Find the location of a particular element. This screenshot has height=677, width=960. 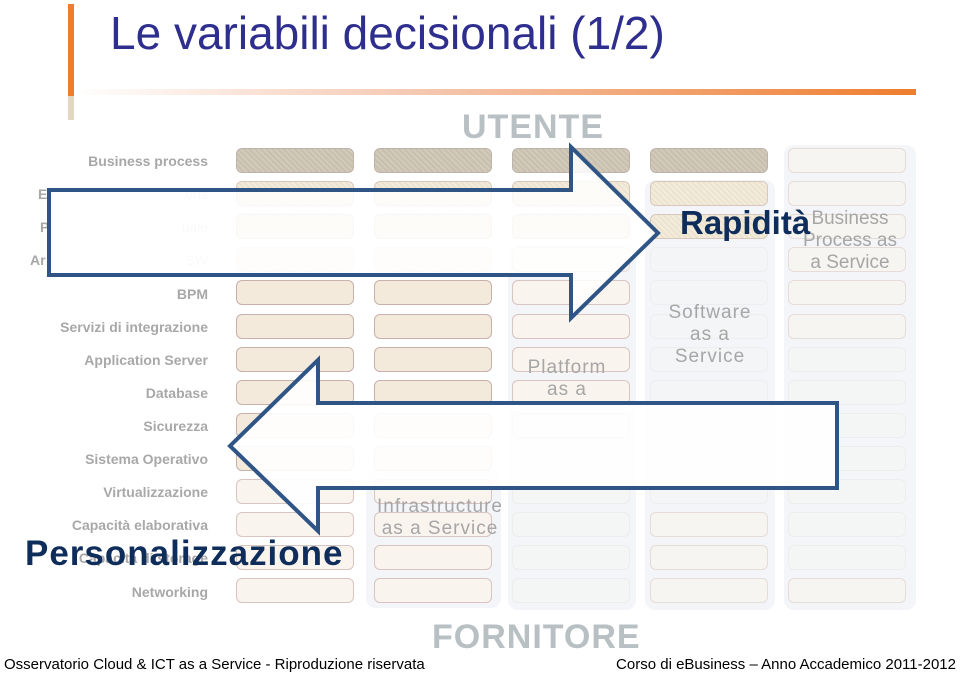

personalizzazione-label: Personalizzazione is located at coordinates (184, 553).